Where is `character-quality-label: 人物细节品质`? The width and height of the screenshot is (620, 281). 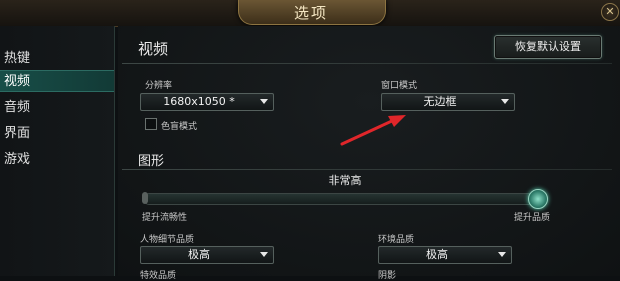
character-quality-label: 人物细节品质 is located at coordinates (167, 240).